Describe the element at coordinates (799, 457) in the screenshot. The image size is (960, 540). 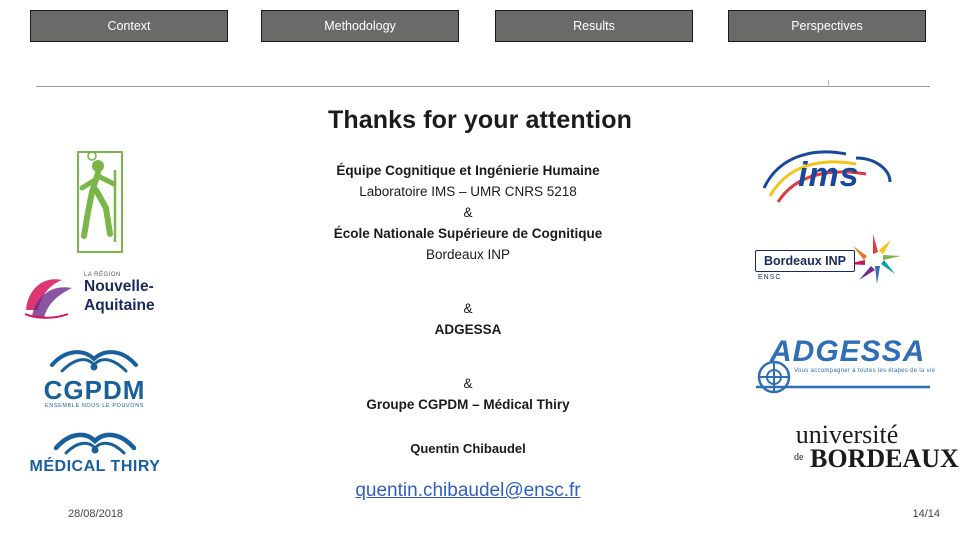
I see `universite-de-word: de` at that location.